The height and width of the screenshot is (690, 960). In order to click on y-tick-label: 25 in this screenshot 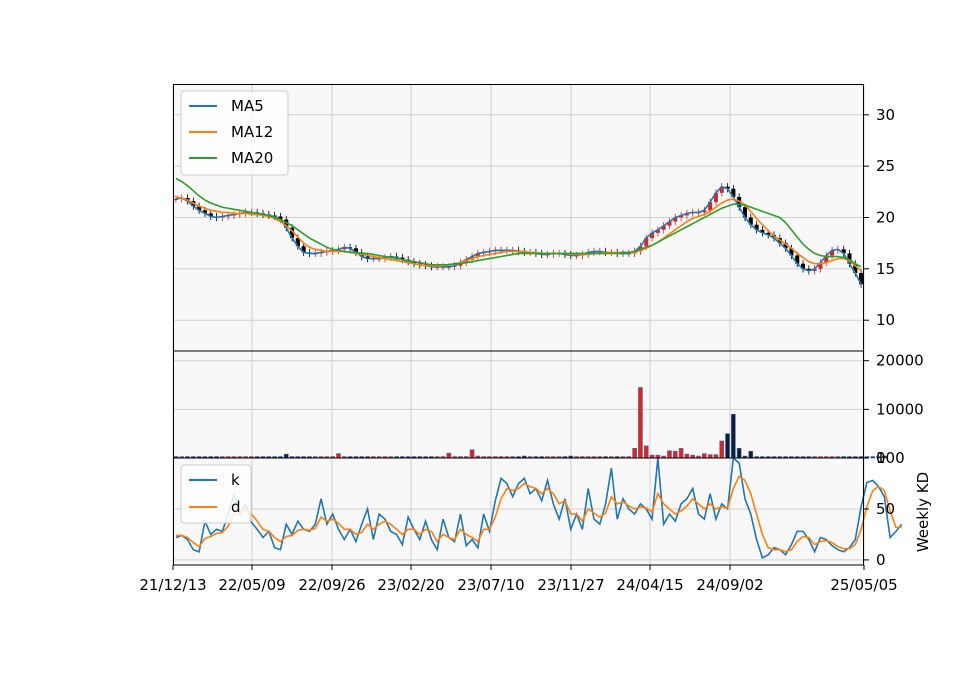, I will do `click(885, 166)`.